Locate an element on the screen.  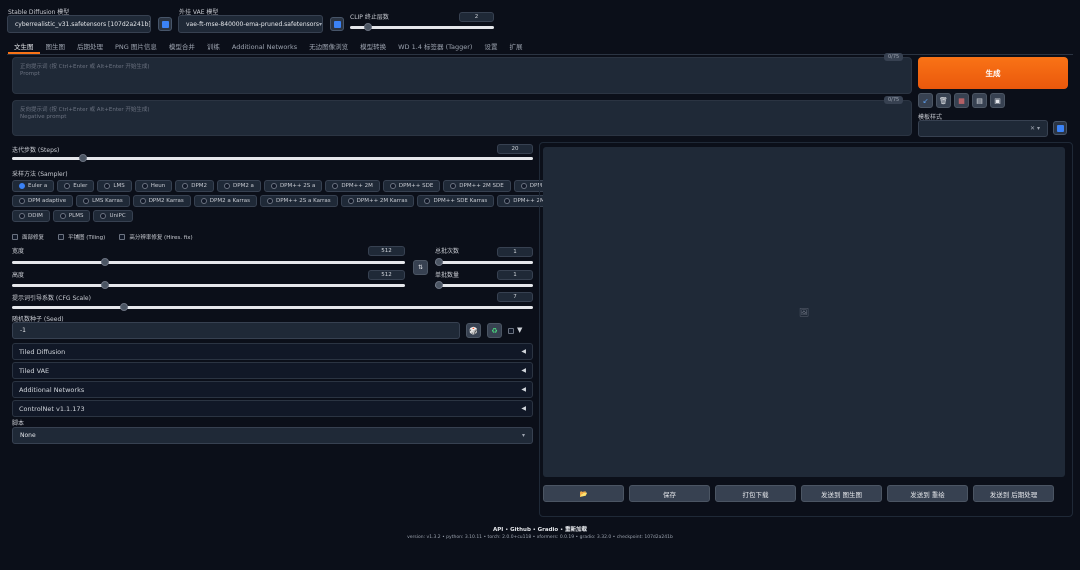
sampler-option: DPM++ 2S a is located at coordinates (293, 186).